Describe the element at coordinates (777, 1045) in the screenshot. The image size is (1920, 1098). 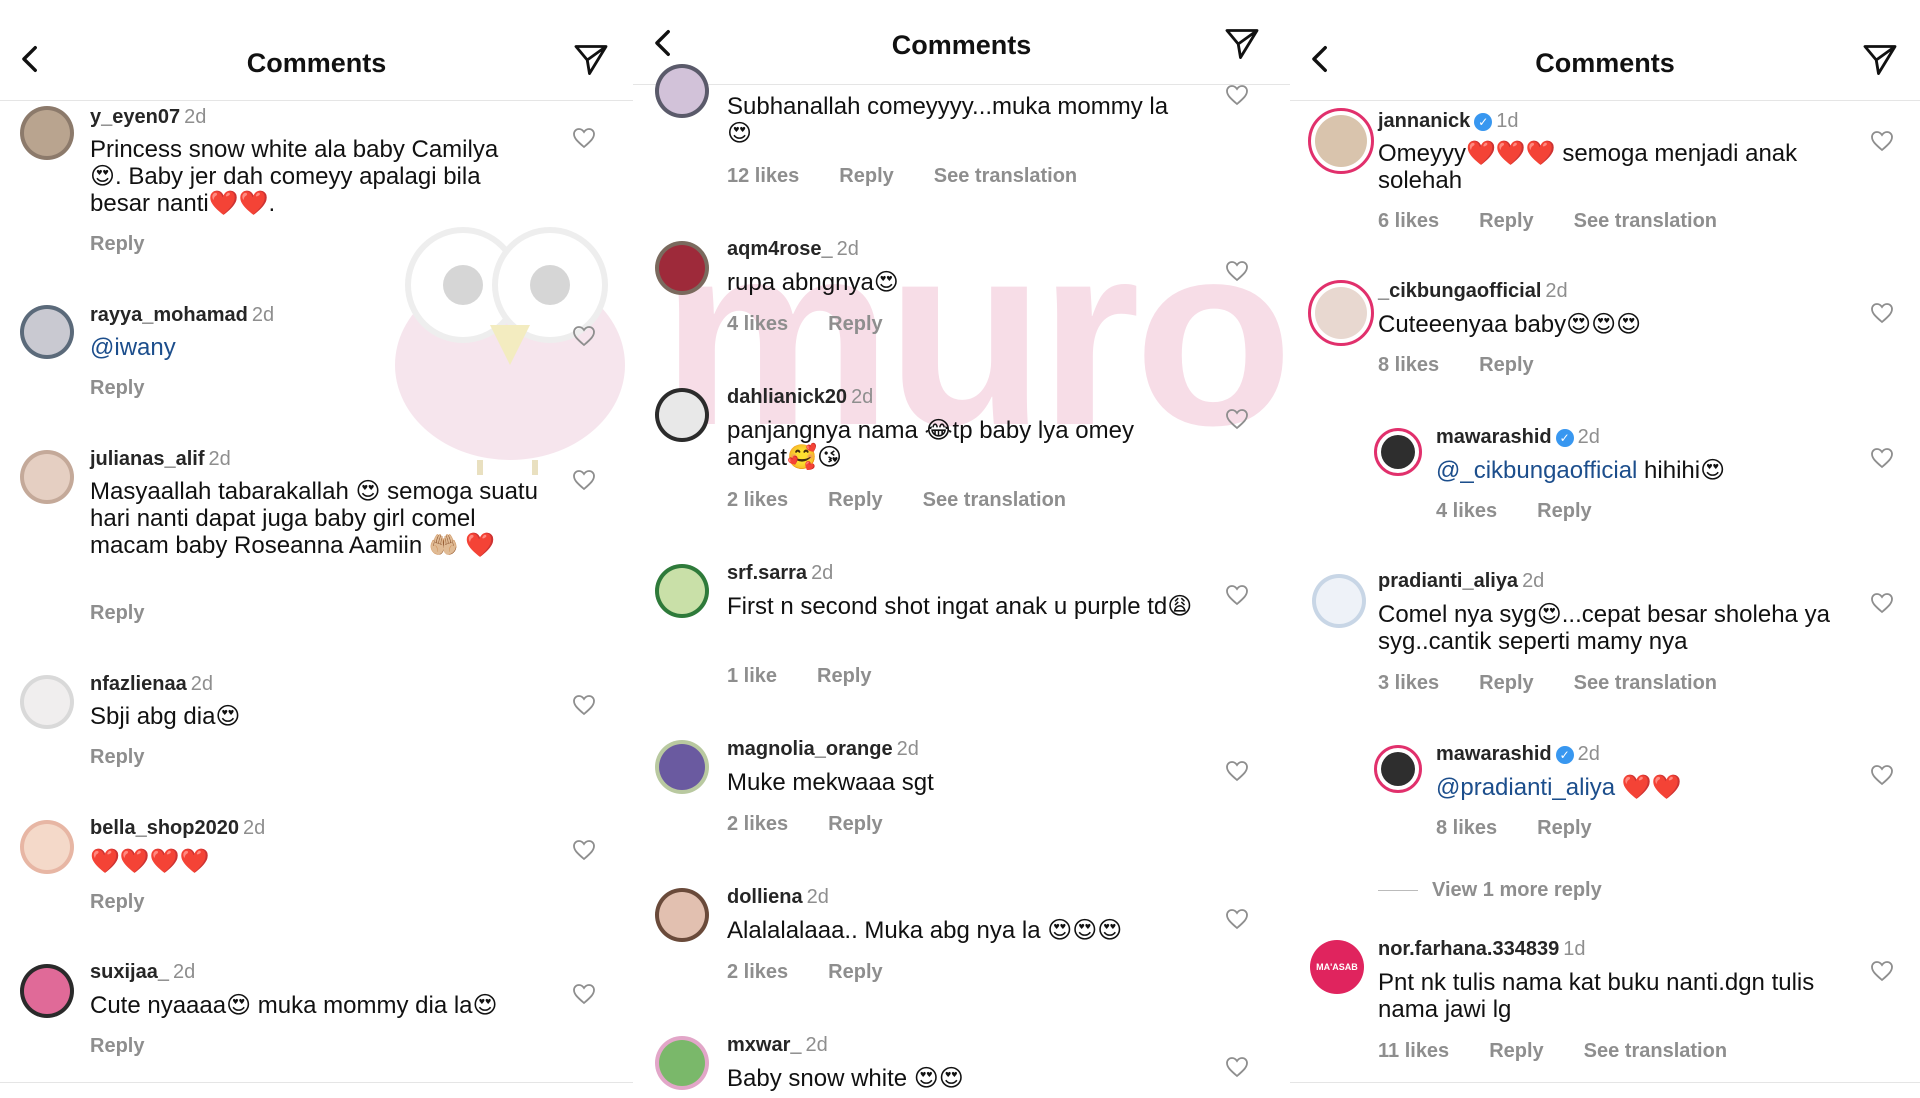
I see `comment-username: mxwar_ 2d` at that location.